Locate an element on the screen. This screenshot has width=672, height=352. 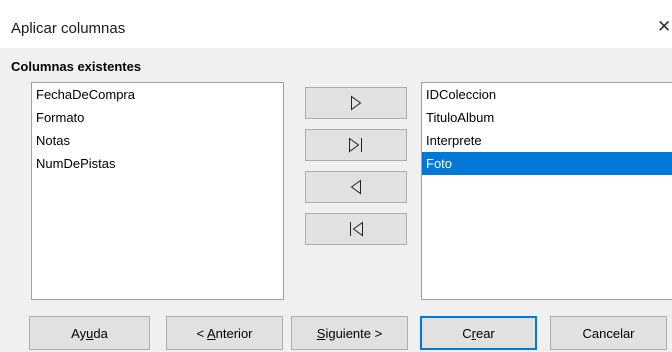
existing-columns-label: Columnas existentes is located at coordinates (76, 66).